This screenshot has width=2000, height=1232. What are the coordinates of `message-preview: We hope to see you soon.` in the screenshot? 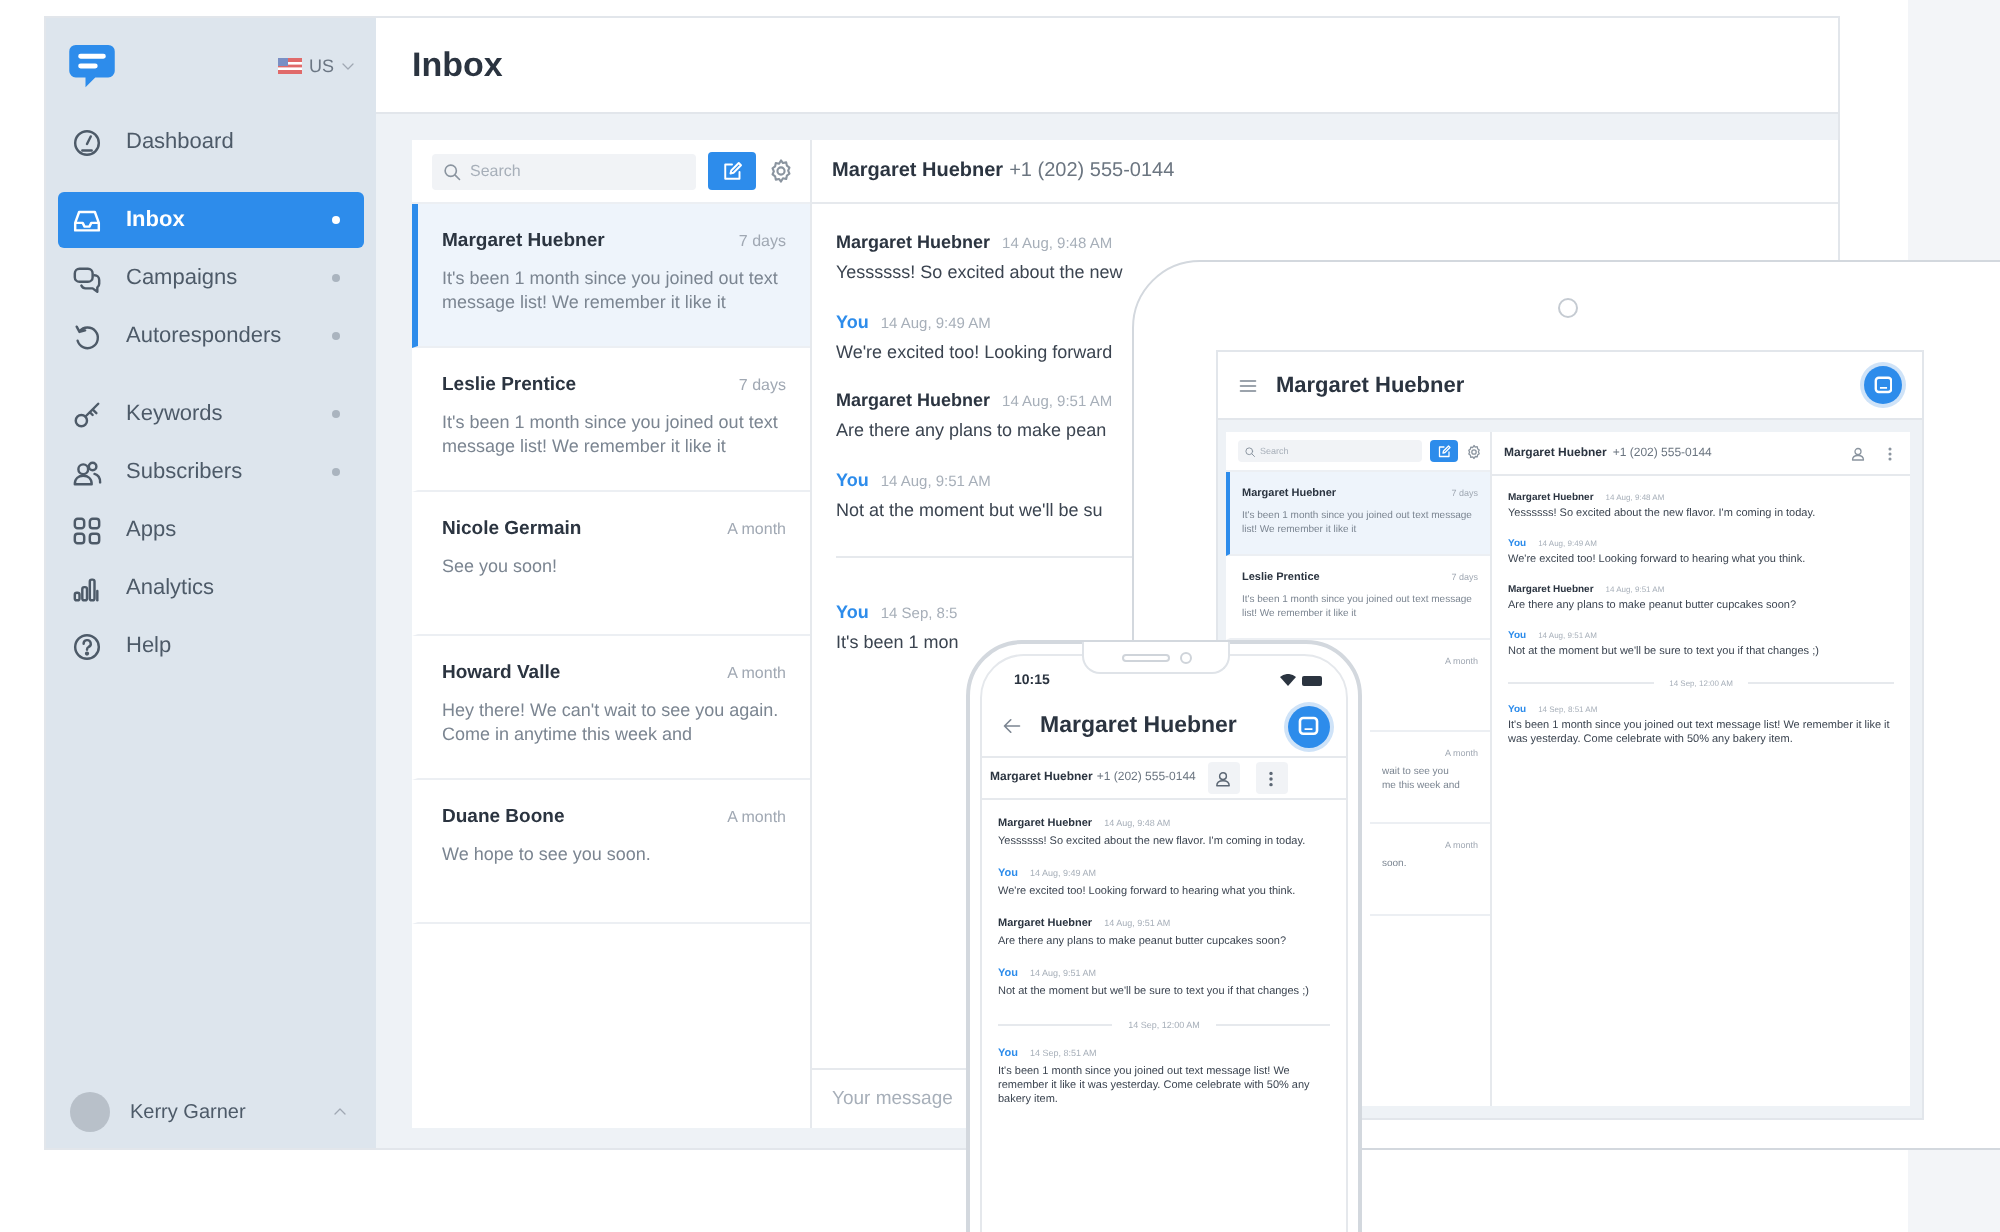 It's located at (547, 856).